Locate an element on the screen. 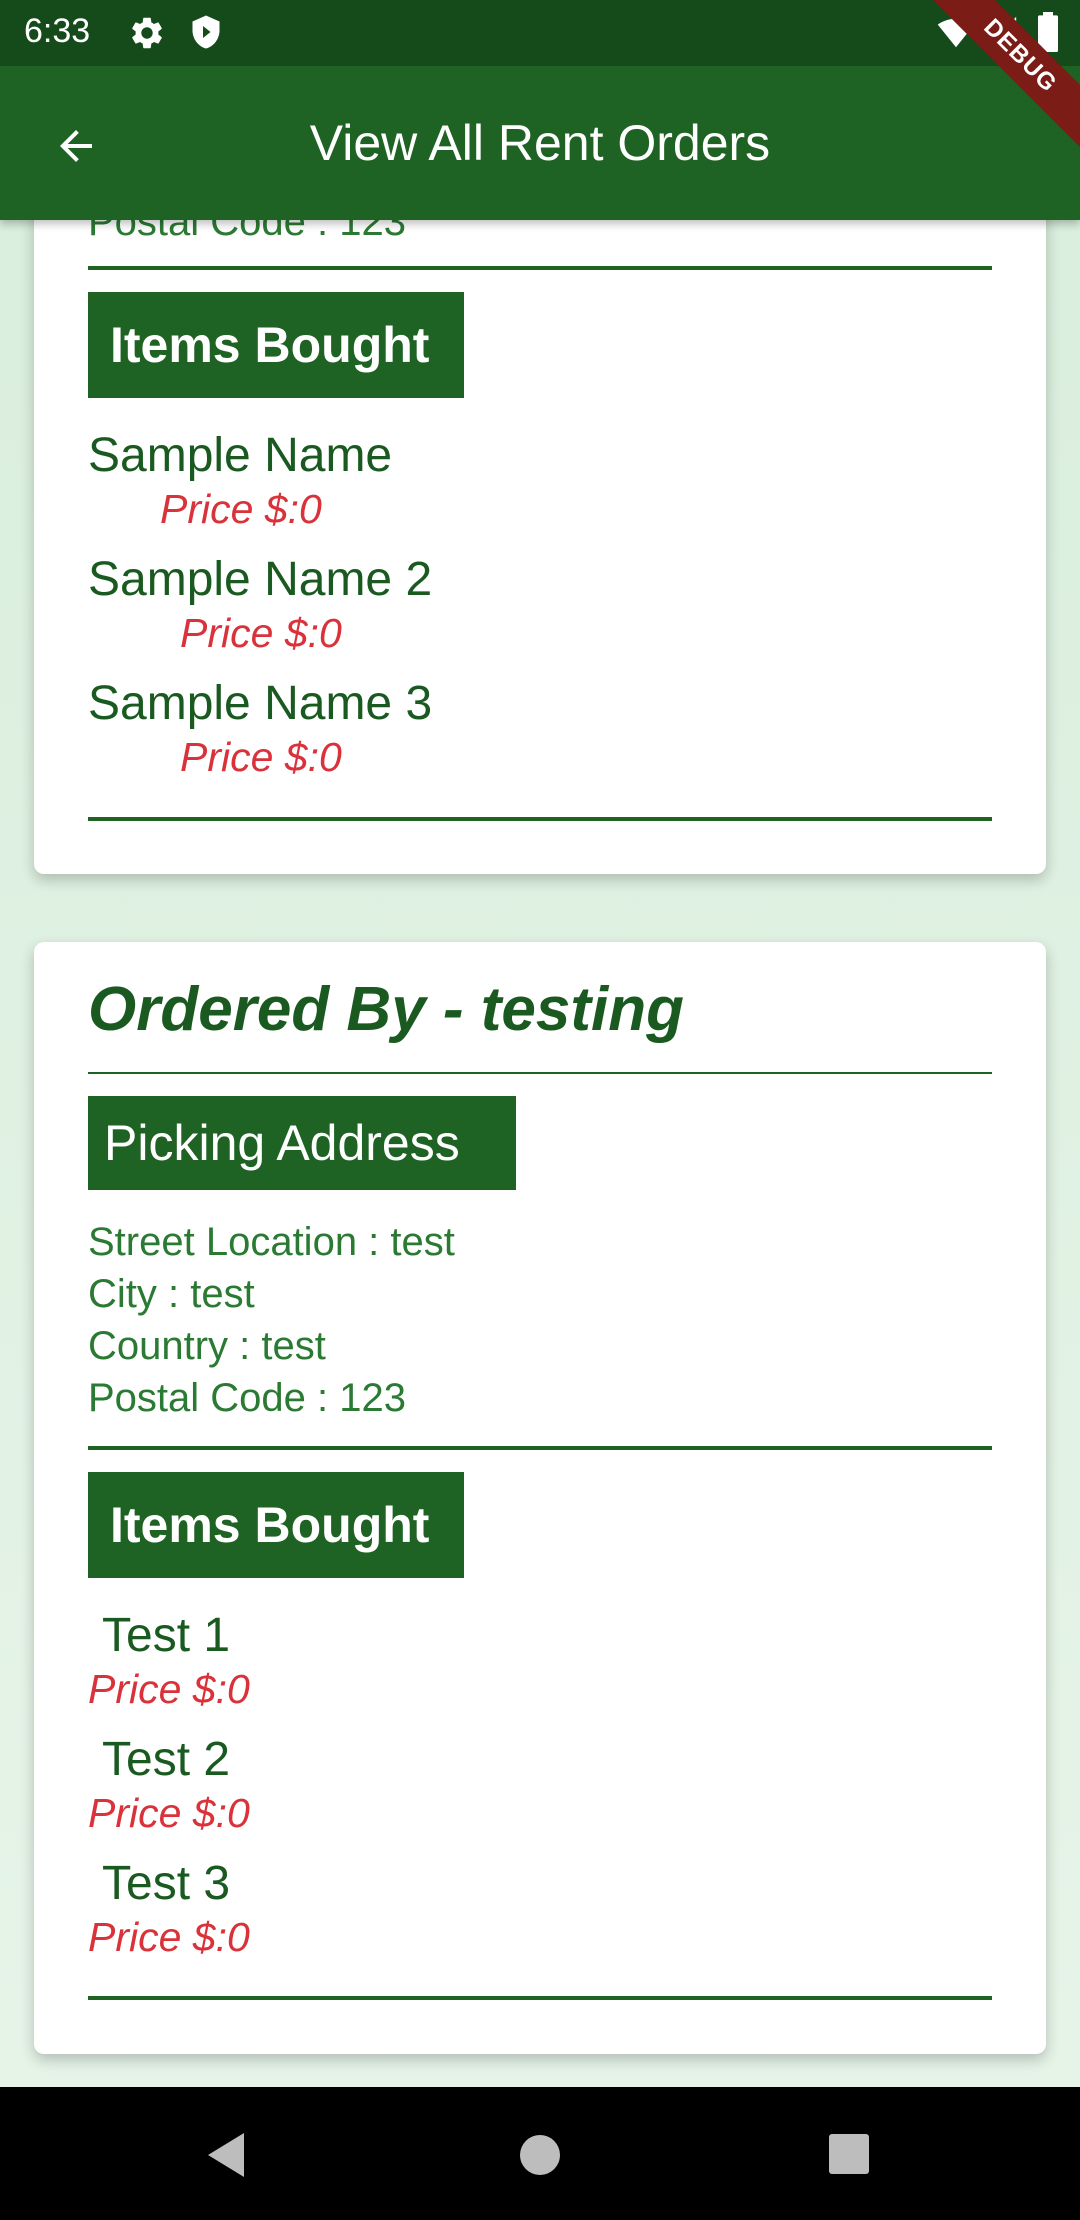 The height and width of the screenshot is (2220, 1080). shield-icon is located at coordinates (206, 32).